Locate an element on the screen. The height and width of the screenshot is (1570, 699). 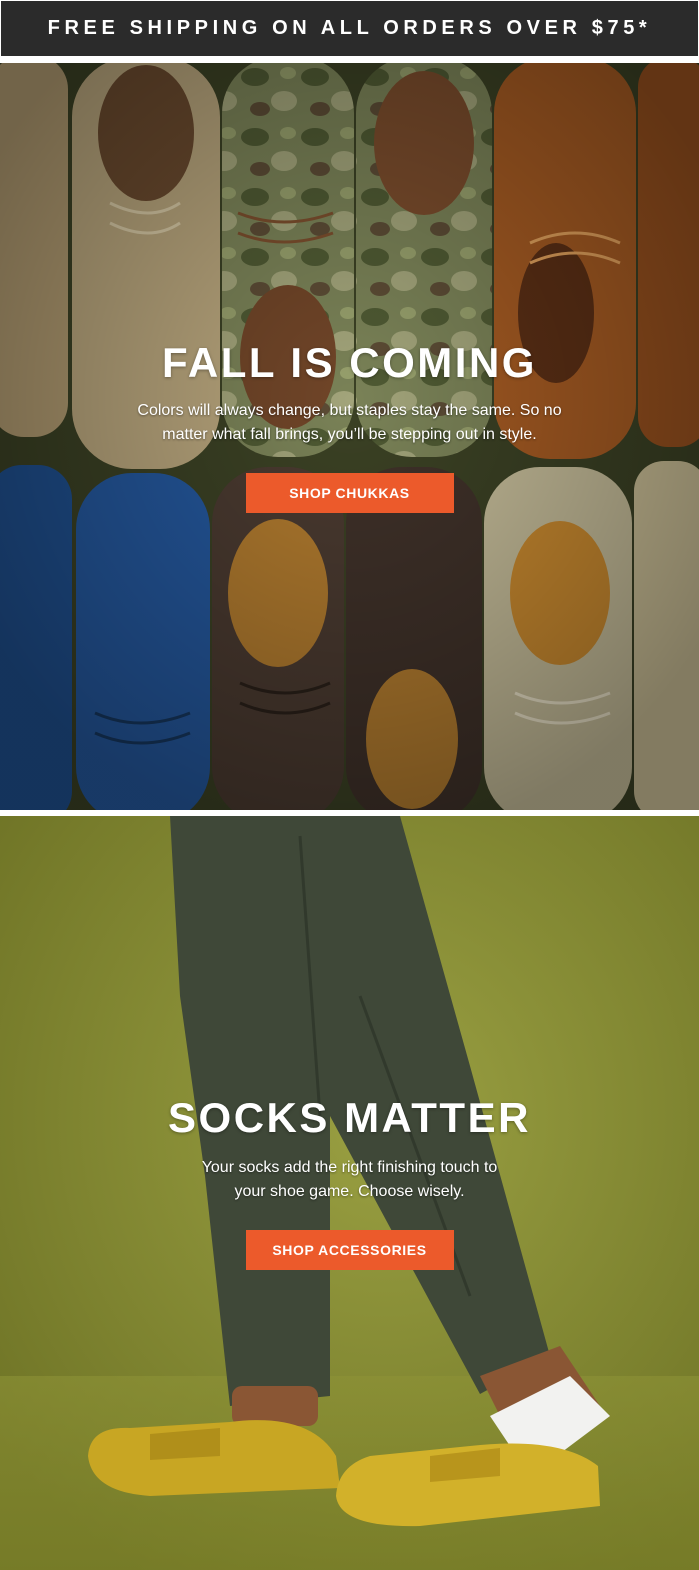
hero2-heading: SOCKS MATTER is located at coordinates (349, 1117).